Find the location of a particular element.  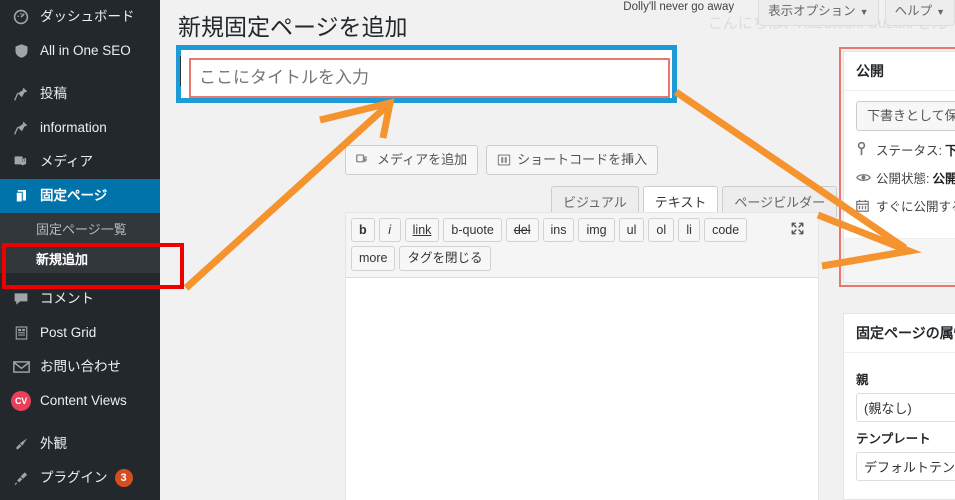

sidebar-item-content-views: CV Content Views is located at coordinates (80, 401).